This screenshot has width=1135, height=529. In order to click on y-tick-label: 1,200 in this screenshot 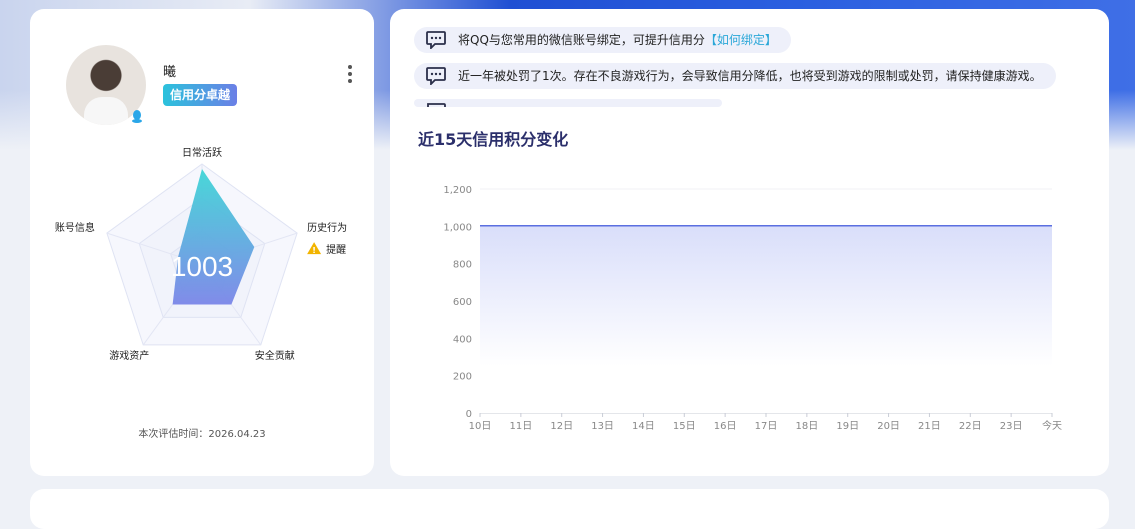, I will do `click(457, 190)`.